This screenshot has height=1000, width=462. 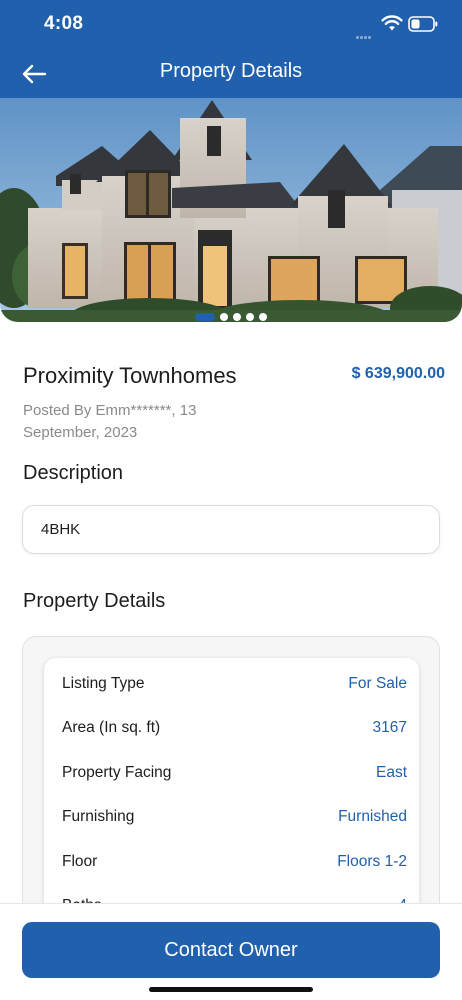 What do you see at coordinates (231, 49) in the screenshot?
I see `app-header: 4:08 Property Details` at bounding box center [231, 49].